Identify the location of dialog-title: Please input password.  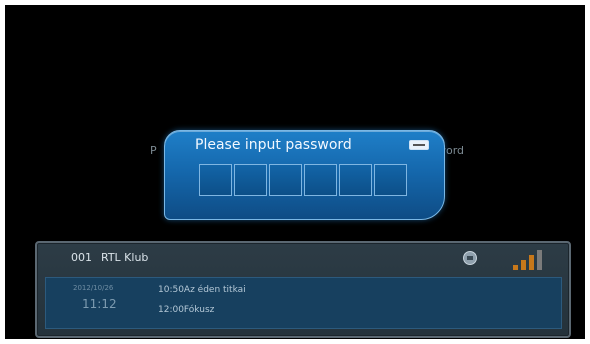
(273, 145).